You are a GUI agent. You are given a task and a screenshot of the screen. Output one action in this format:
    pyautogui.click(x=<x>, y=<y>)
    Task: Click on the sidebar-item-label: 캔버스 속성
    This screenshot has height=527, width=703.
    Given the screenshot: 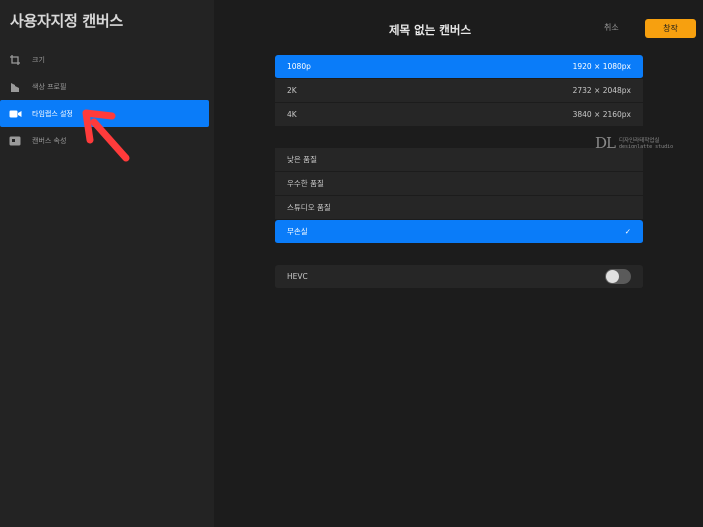 What is the action you would take?
    pyautogui.click(x=49, y=140)
    